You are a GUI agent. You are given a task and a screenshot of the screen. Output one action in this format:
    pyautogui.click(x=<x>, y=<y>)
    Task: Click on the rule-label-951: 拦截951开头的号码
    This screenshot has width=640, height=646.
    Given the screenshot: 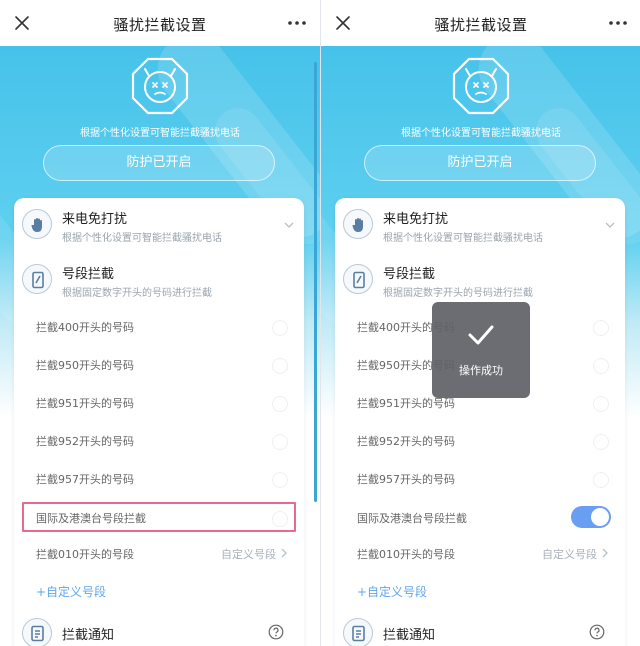 What is the action you would take?
    pyautogui.click(x=85, y=403)
    